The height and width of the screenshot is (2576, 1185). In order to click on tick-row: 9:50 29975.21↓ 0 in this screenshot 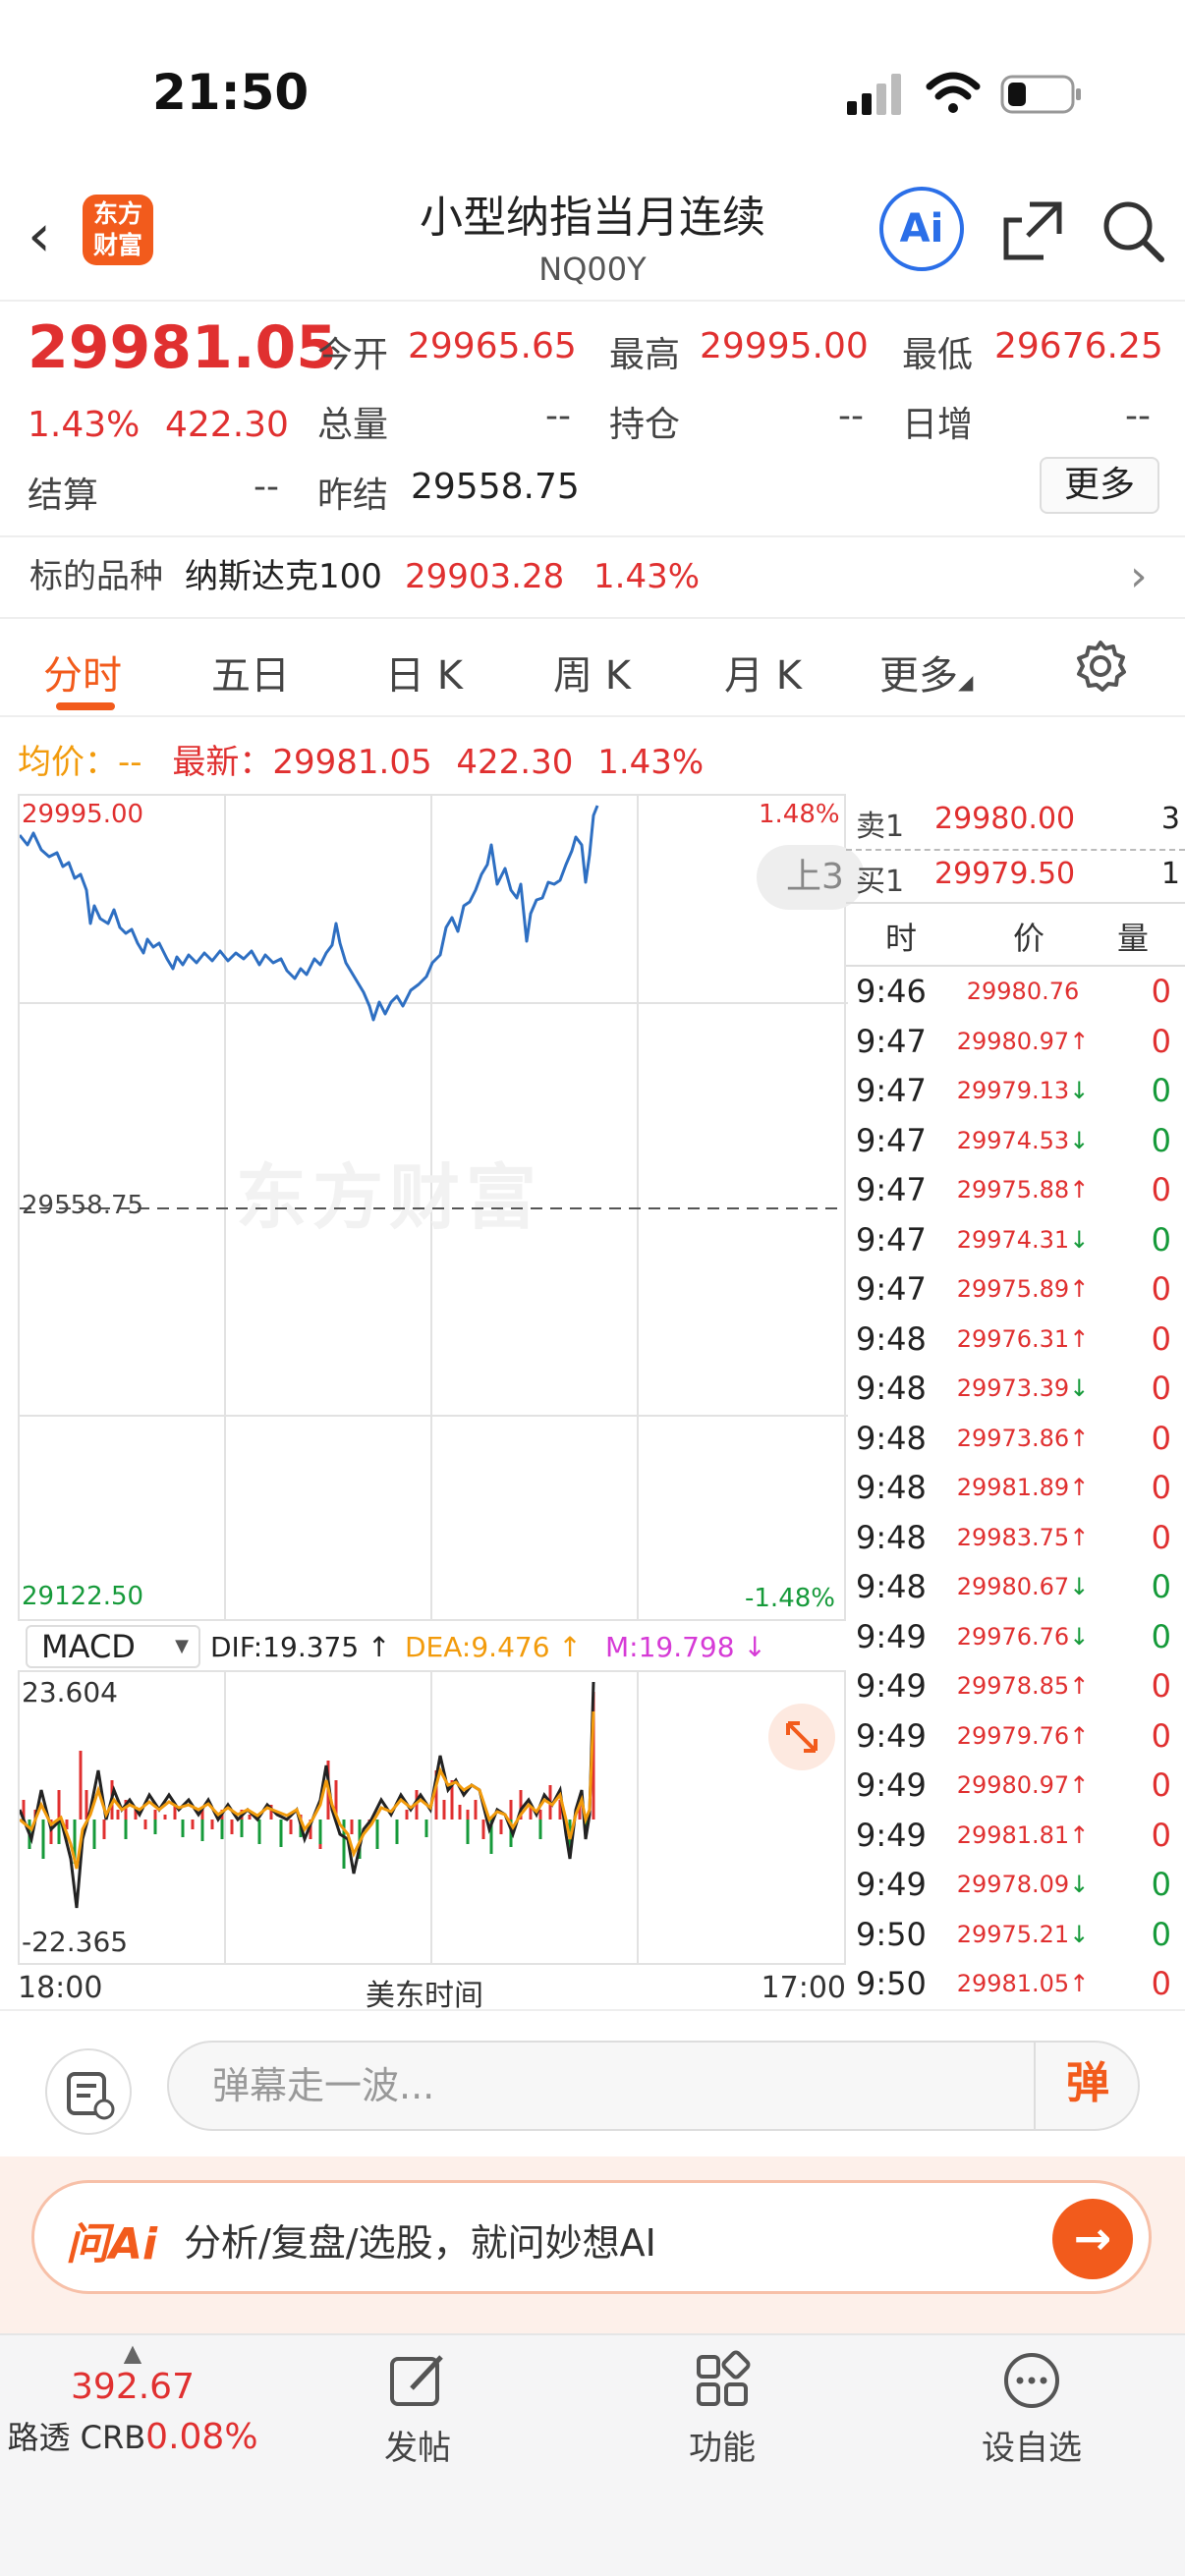, I will do `click(1016, 1935)`.